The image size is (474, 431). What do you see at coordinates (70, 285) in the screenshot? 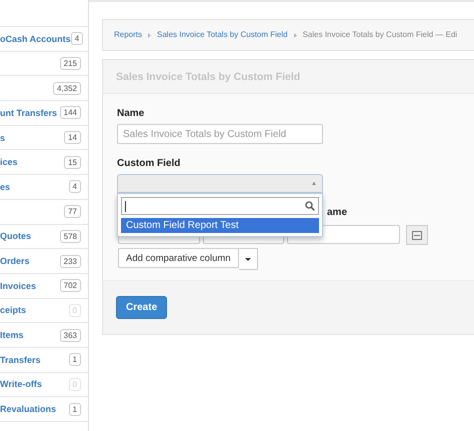
I see `count-badge: 702` at bounding box center [70, 285].